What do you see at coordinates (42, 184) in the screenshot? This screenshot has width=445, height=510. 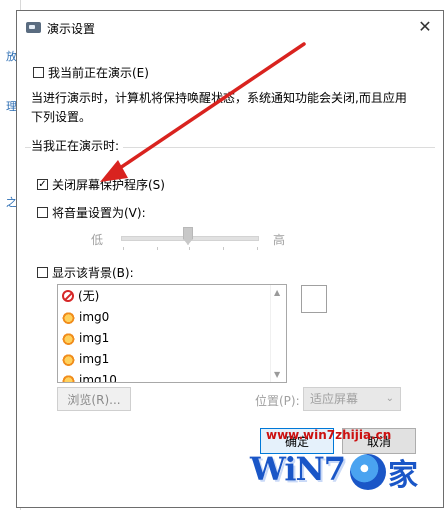 I see `screensaver-checkbox: ✓` at bounding box center [42, 184].